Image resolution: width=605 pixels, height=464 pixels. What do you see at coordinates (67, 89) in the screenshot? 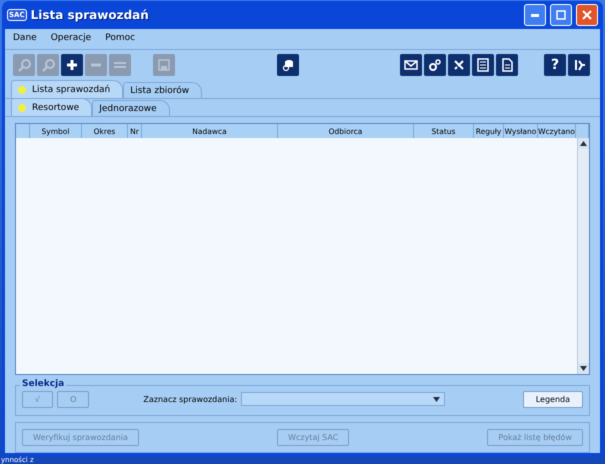
I see `tab: Lista sprawozdań` at bounding box center [67, 89].